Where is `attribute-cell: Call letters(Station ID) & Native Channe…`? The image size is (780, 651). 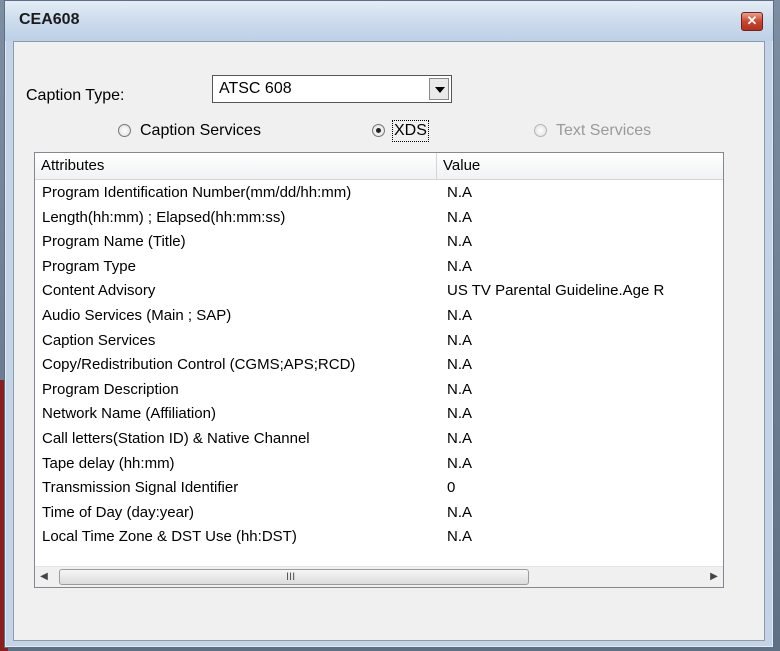
attribute-cell: Call letters(Station ID) & Native Channe… is located at coordinates (176, 438).